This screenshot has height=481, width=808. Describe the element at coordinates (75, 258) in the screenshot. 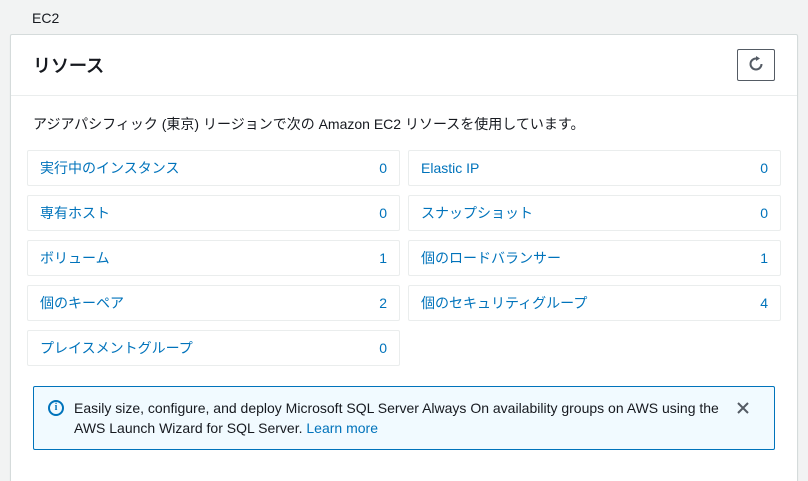

I see `resource-label: ボリューム` at that location.